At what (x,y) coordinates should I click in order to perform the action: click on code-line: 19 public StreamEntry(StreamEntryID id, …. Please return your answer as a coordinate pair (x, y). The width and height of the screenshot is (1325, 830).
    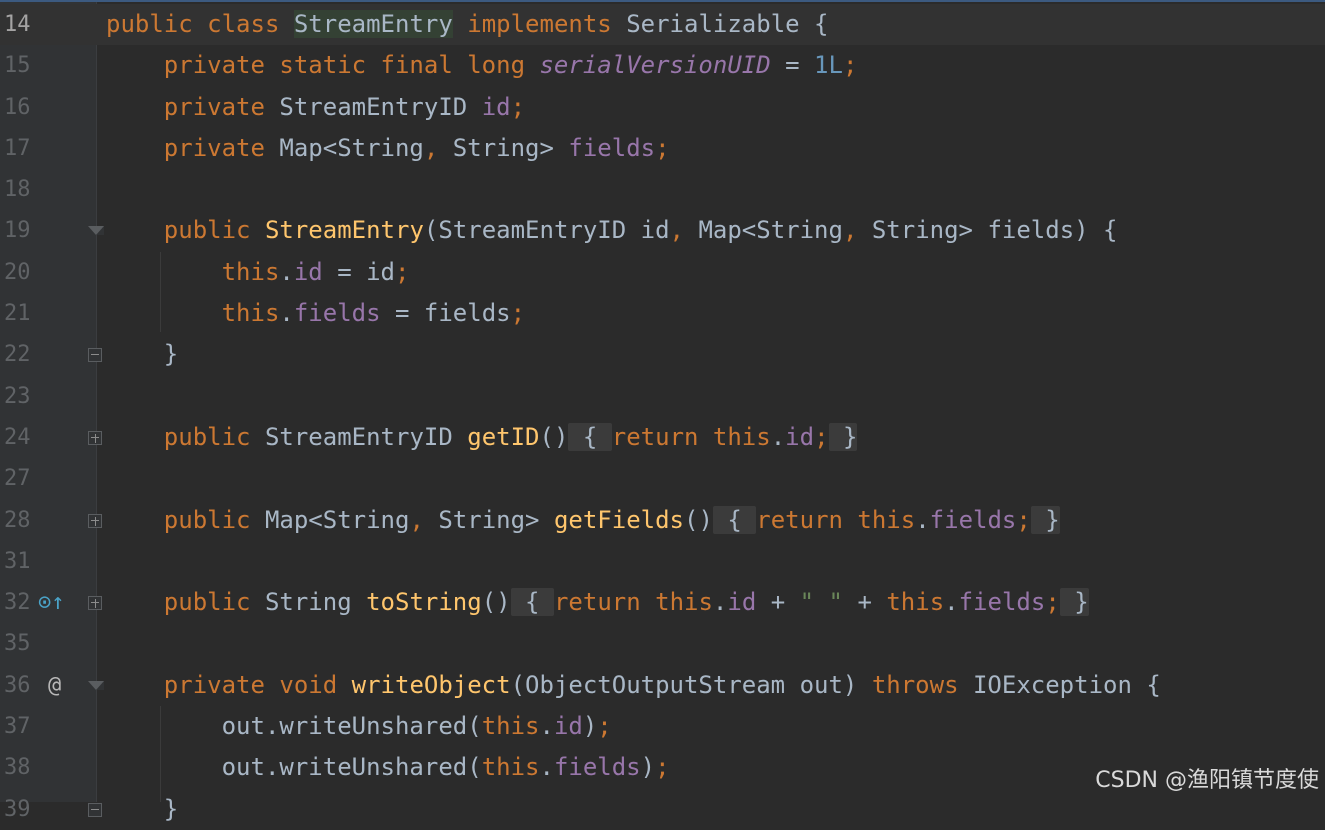
    Looking at the image, I should click on (662, 230).